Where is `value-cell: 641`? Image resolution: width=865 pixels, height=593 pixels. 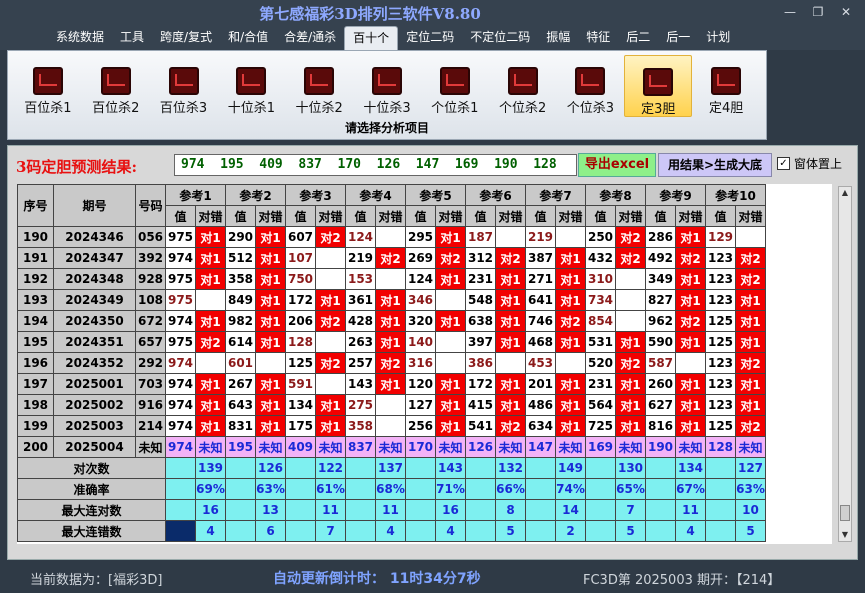 value-cell: 641 is located at coordinates (540, 300).